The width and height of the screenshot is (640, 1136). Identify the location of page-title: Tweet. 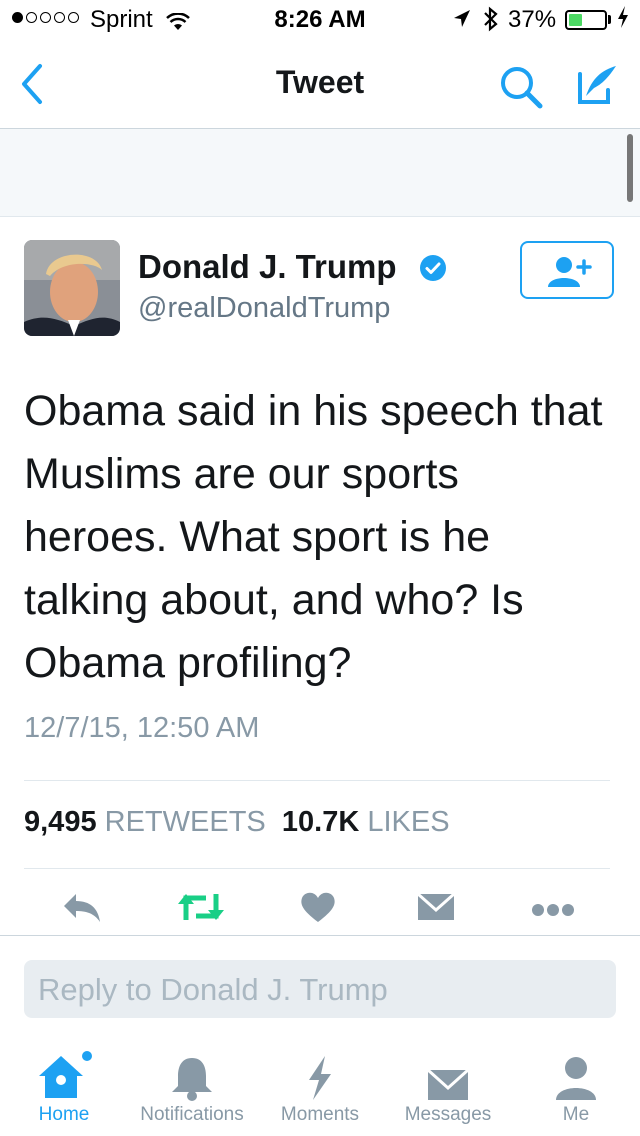
(320, 82).